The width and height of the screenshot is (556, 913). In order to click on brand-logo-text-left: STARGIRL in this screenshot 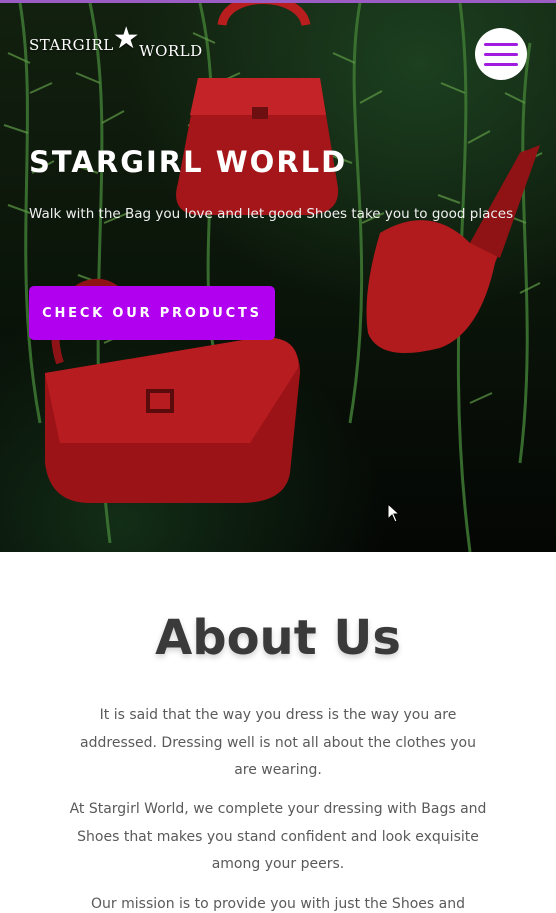, I will do `click(71, 44)`.